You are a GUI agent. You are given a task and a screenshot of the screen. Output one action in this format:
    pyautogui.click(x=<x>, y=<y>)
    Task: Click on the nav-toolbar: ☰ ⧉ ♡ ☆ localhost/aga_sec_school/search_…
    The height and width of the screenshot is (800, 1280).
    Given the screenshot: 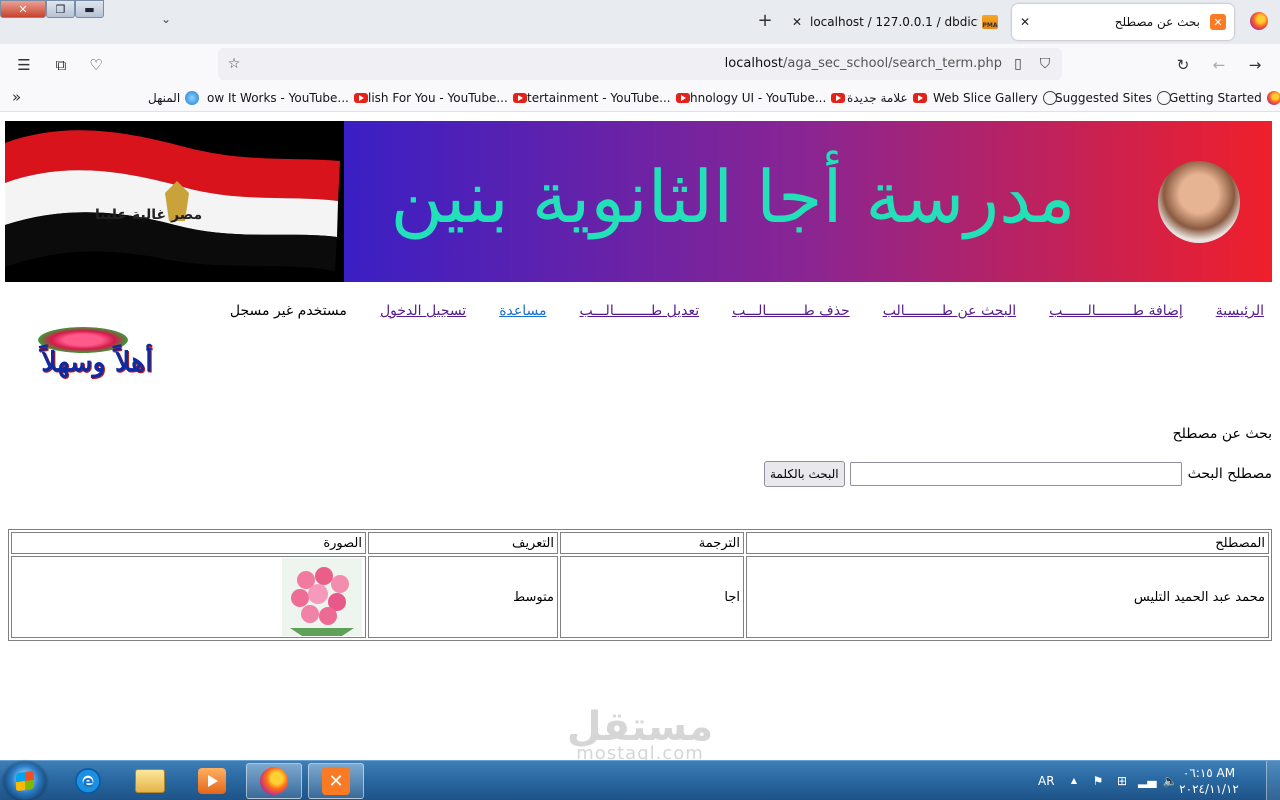 What is the action you would take?
    pyautogui.click(x=640, y=64)
    